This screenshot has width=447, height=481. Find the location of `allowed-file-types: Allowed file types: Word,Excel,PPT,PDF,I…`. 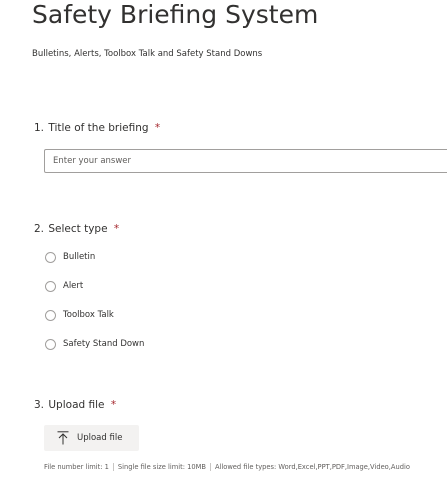

allowed-file-types: Allowed file types: Word,Excel,PPT,PDF,I… is located at coordinates (312, 467).